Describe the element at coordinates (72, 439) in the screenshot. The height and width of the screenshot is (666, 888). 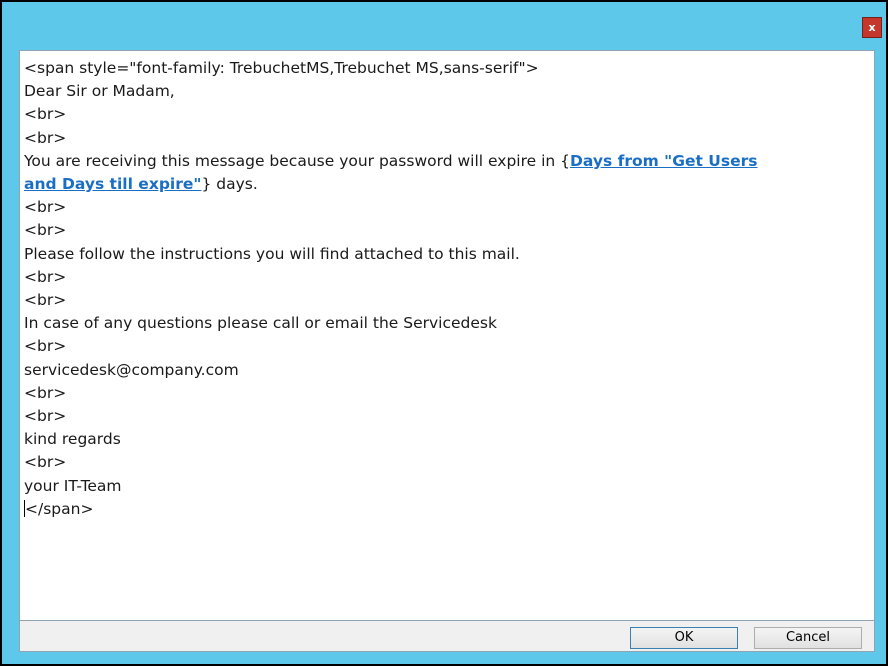
I see `editor-line: kind regards` at that location.